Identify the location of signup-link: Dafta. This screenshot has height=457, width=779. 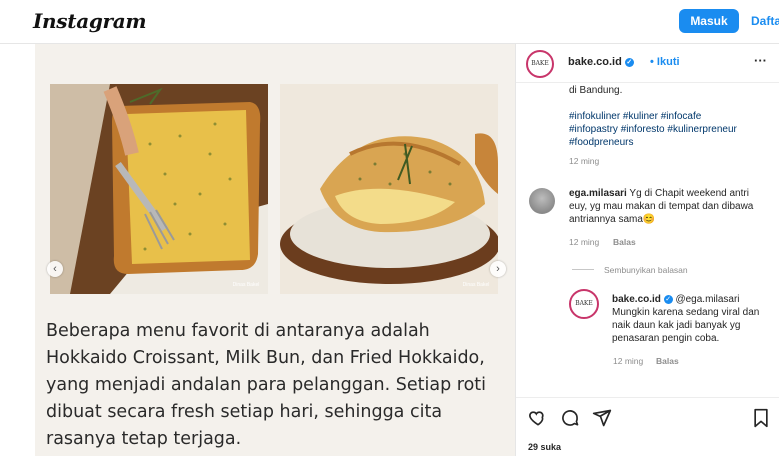
(765, 21).